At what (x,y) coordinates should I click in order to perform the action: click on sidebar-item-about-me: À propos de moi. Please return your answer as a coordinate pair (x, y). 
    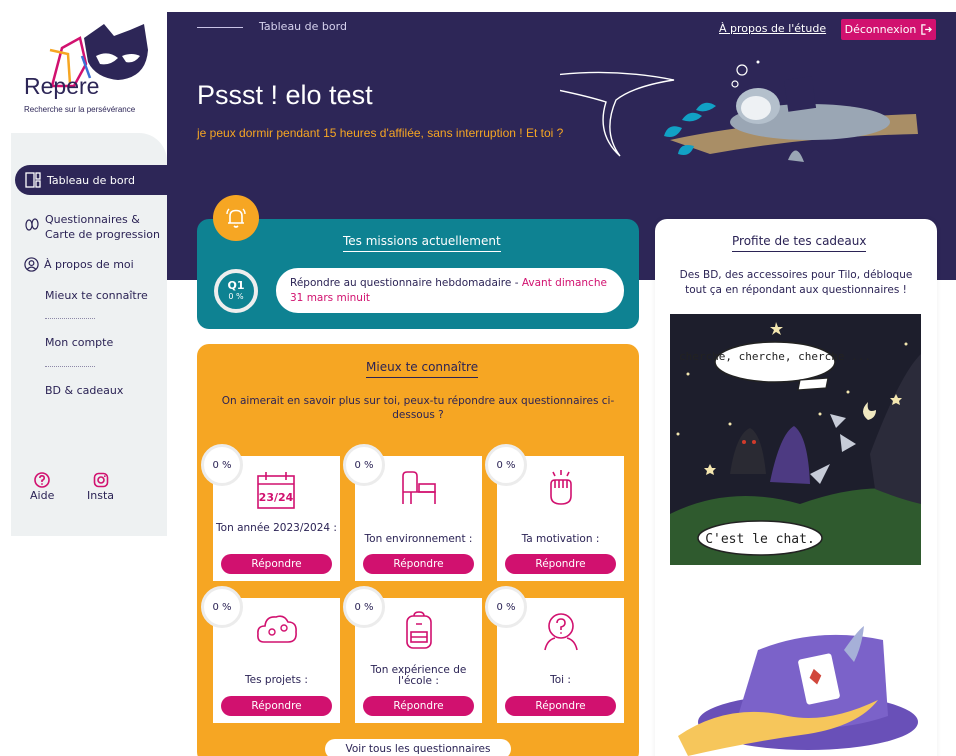
    Looking at the image, I should click on (79, 264).